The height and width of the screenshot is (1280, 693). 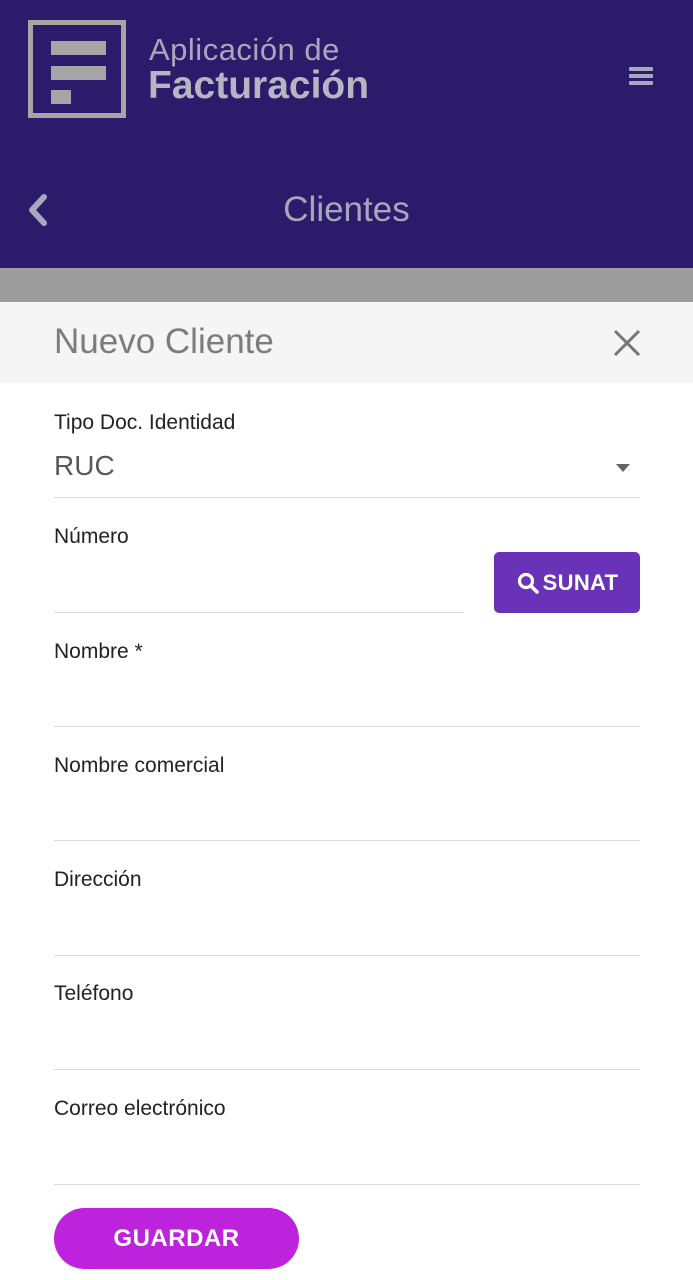 I want to click on page-title: Clientes, so click(x=346, y=209).